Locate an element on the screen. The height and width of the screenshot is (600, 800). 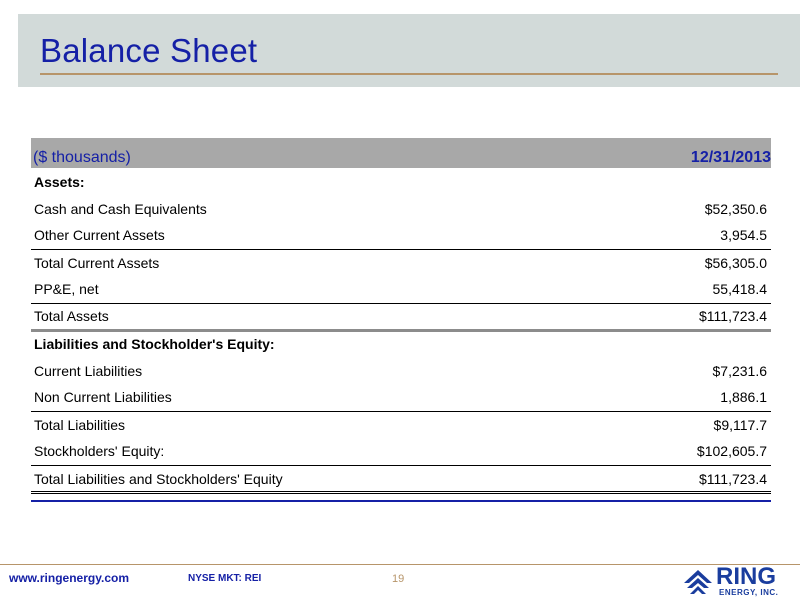
table-row-total-liabilities: Total Liabilities $9,117.7 is located at coordinates (401, 424).